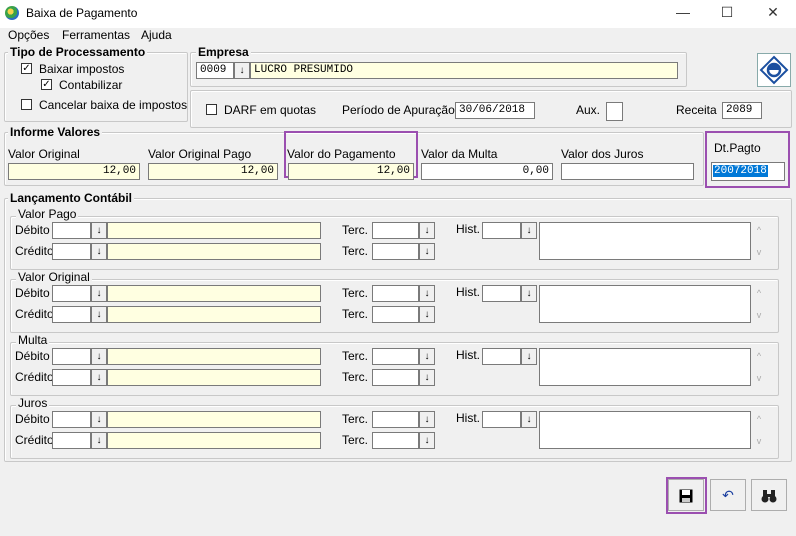  I want to click on juros-hist-dropdown-icon: ↓, so click(529, 419).